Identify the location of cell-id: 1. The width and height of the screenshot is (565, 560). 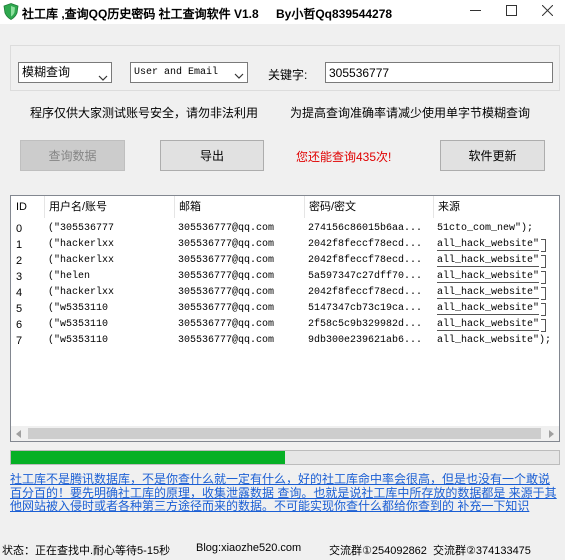
(19, 245).